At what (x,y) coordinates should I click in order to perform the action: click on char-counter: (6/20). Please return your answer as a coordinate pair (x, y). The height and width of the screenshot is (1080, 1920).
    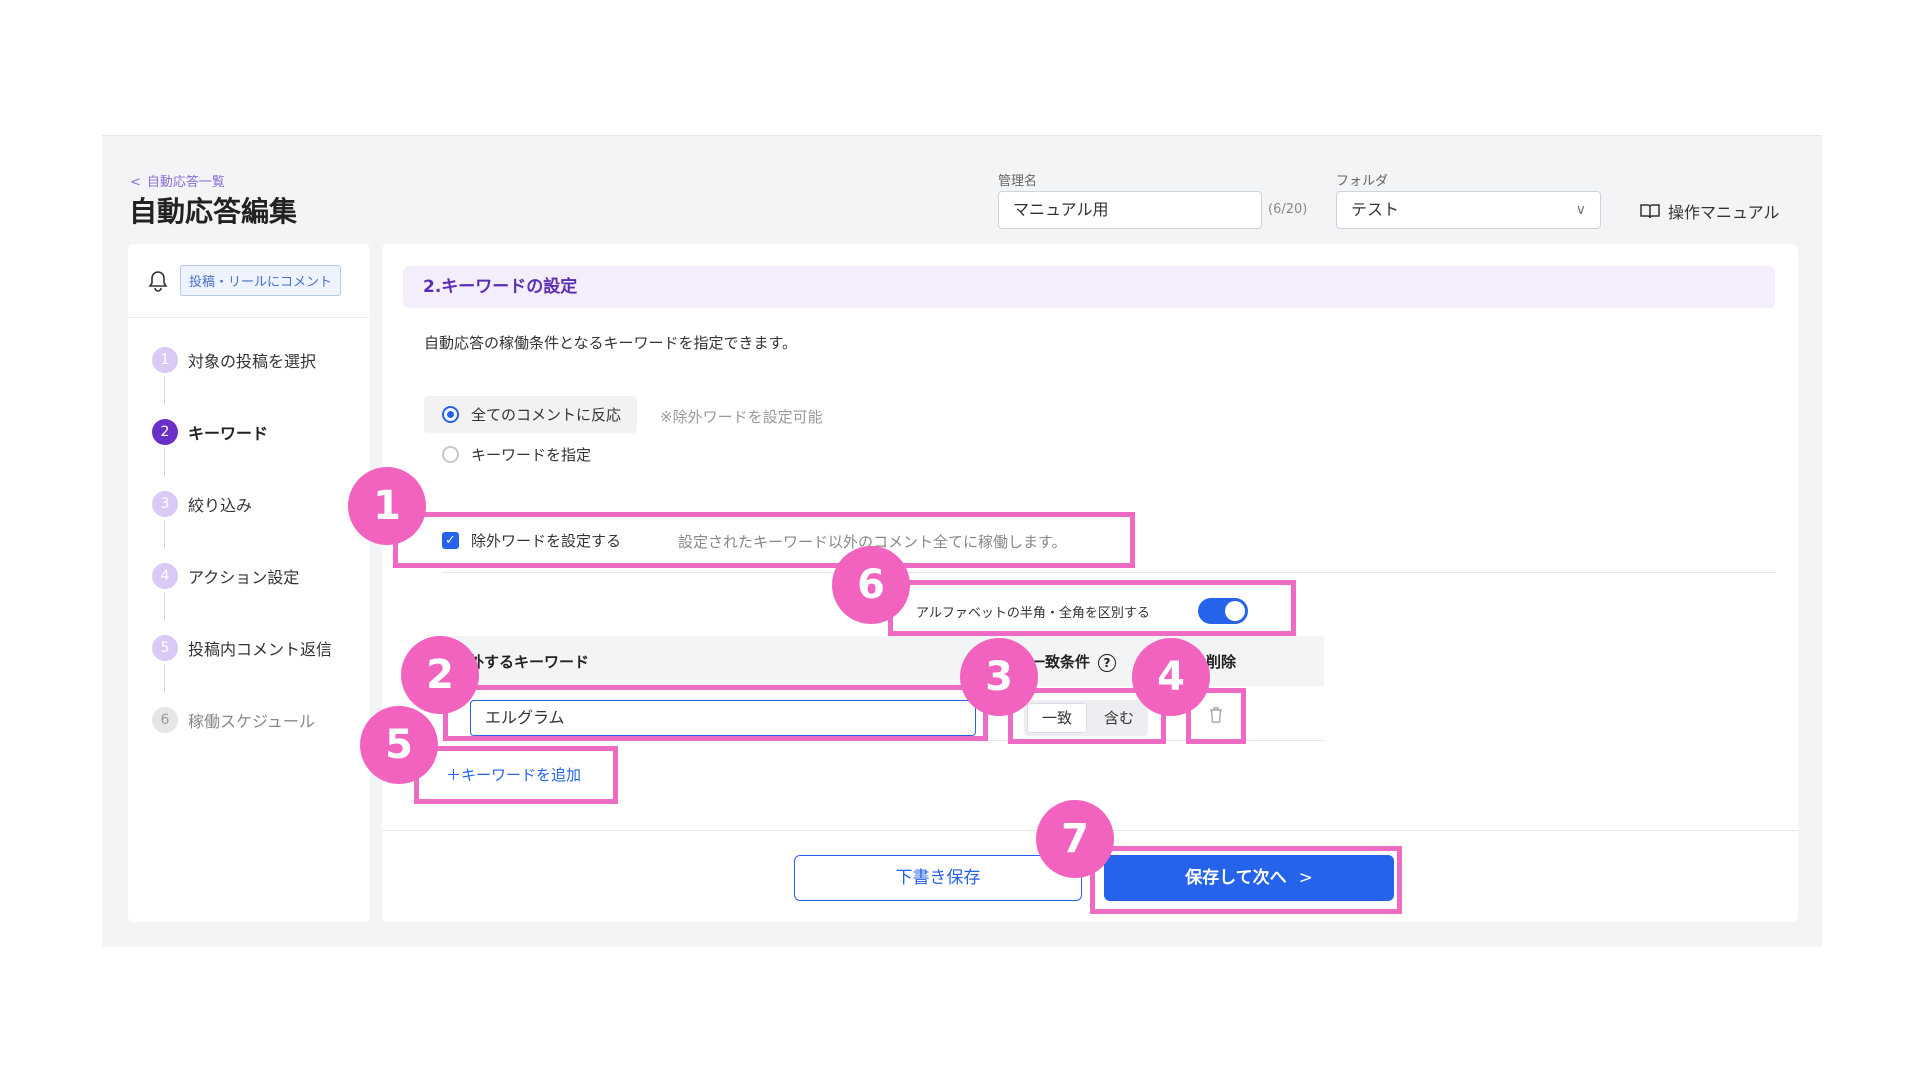
    Looking at the image, I should click on (1288, 209).